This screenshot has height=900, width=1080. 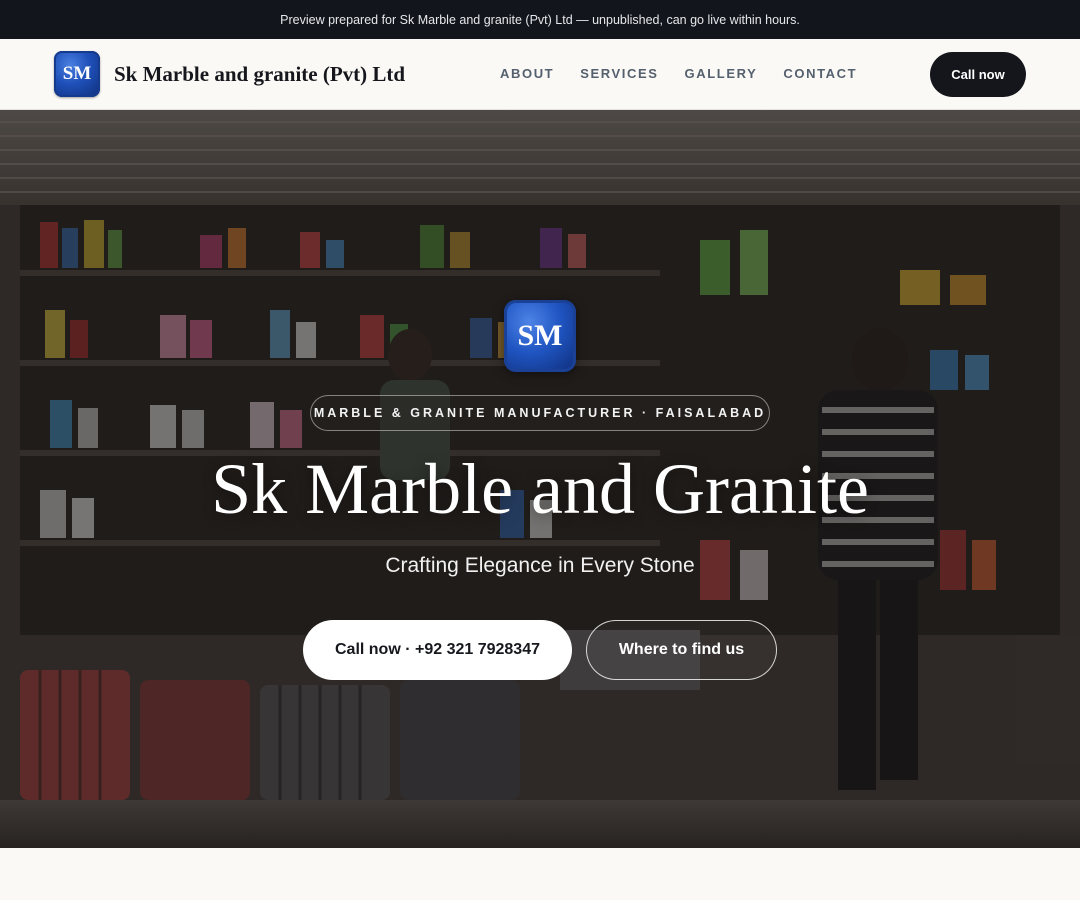 What do you see at coordinates (678, 73) in the screenshot?
I see `main-nav: ABOUT SERVICES GALLERY CONTACT` at bounding box center [678, 73].